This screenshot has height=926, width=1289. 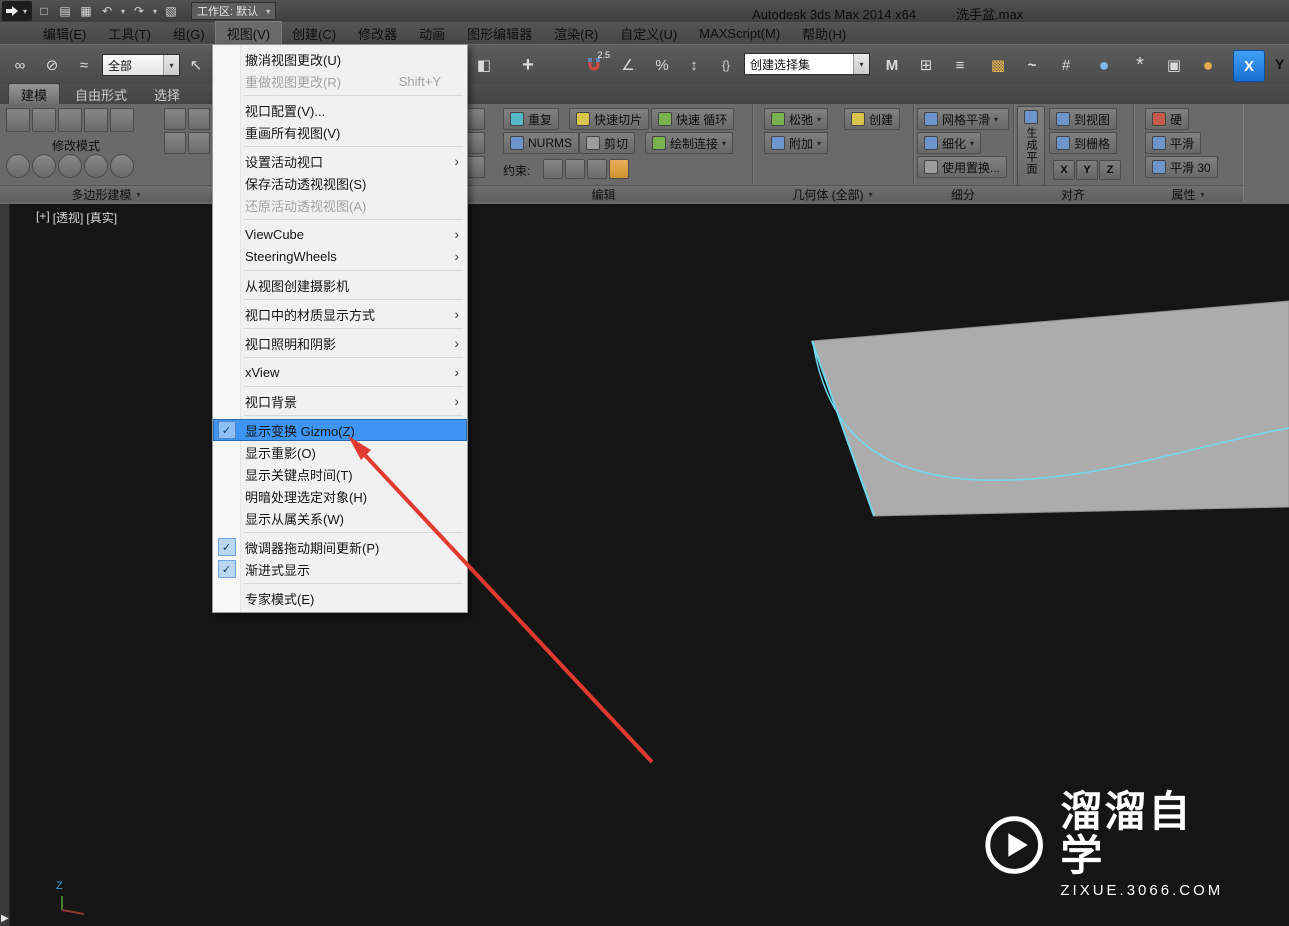 I want to click on ribbon-tab-freeform: 自由形式, so click(x=101, y=94).